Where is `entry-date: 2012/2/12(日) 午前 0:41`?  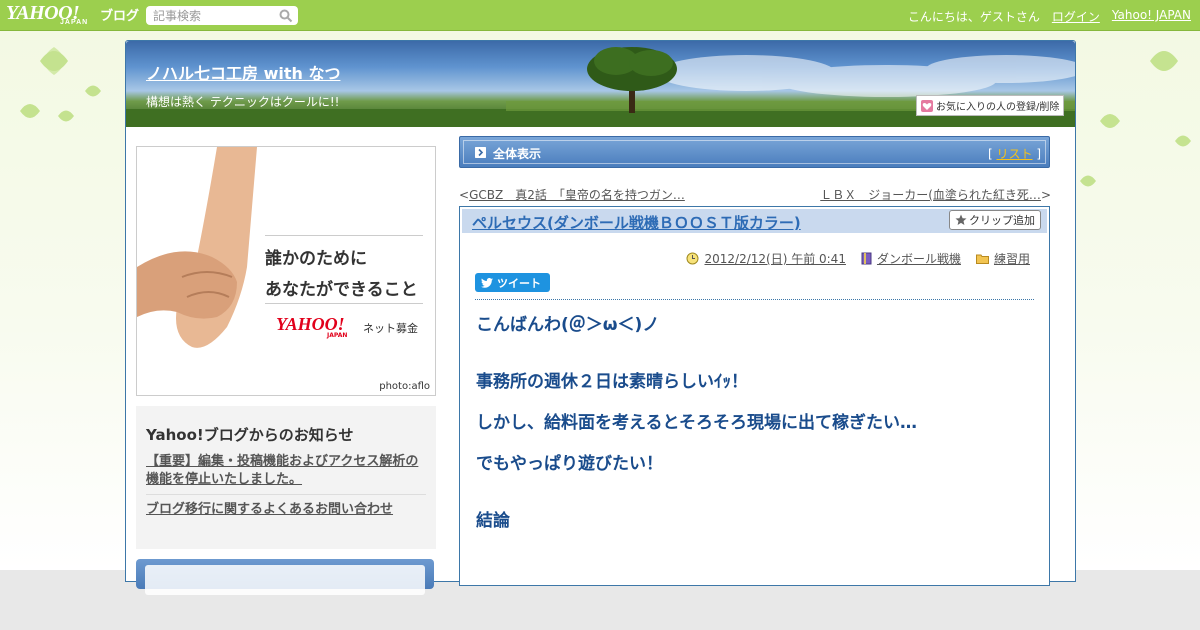 entry-date: 2012/2/12(日) 午前 0:41 is located at coordinates (766, 258).